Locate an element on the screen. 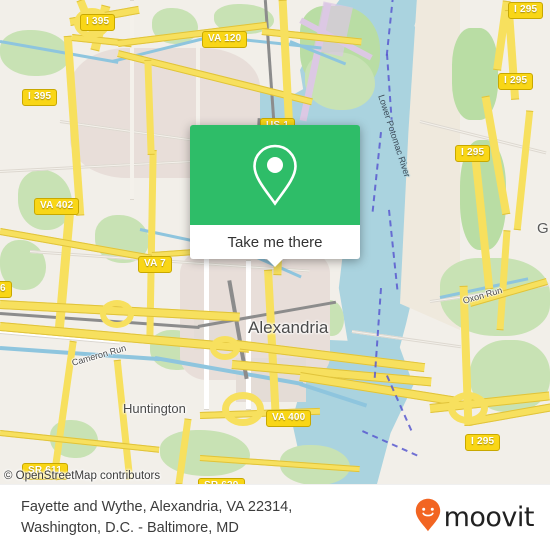 The image size is (550, 550). location-caption-line2: Washington, D.C. - Baltimore, MD is located at coordinates (130, 527).